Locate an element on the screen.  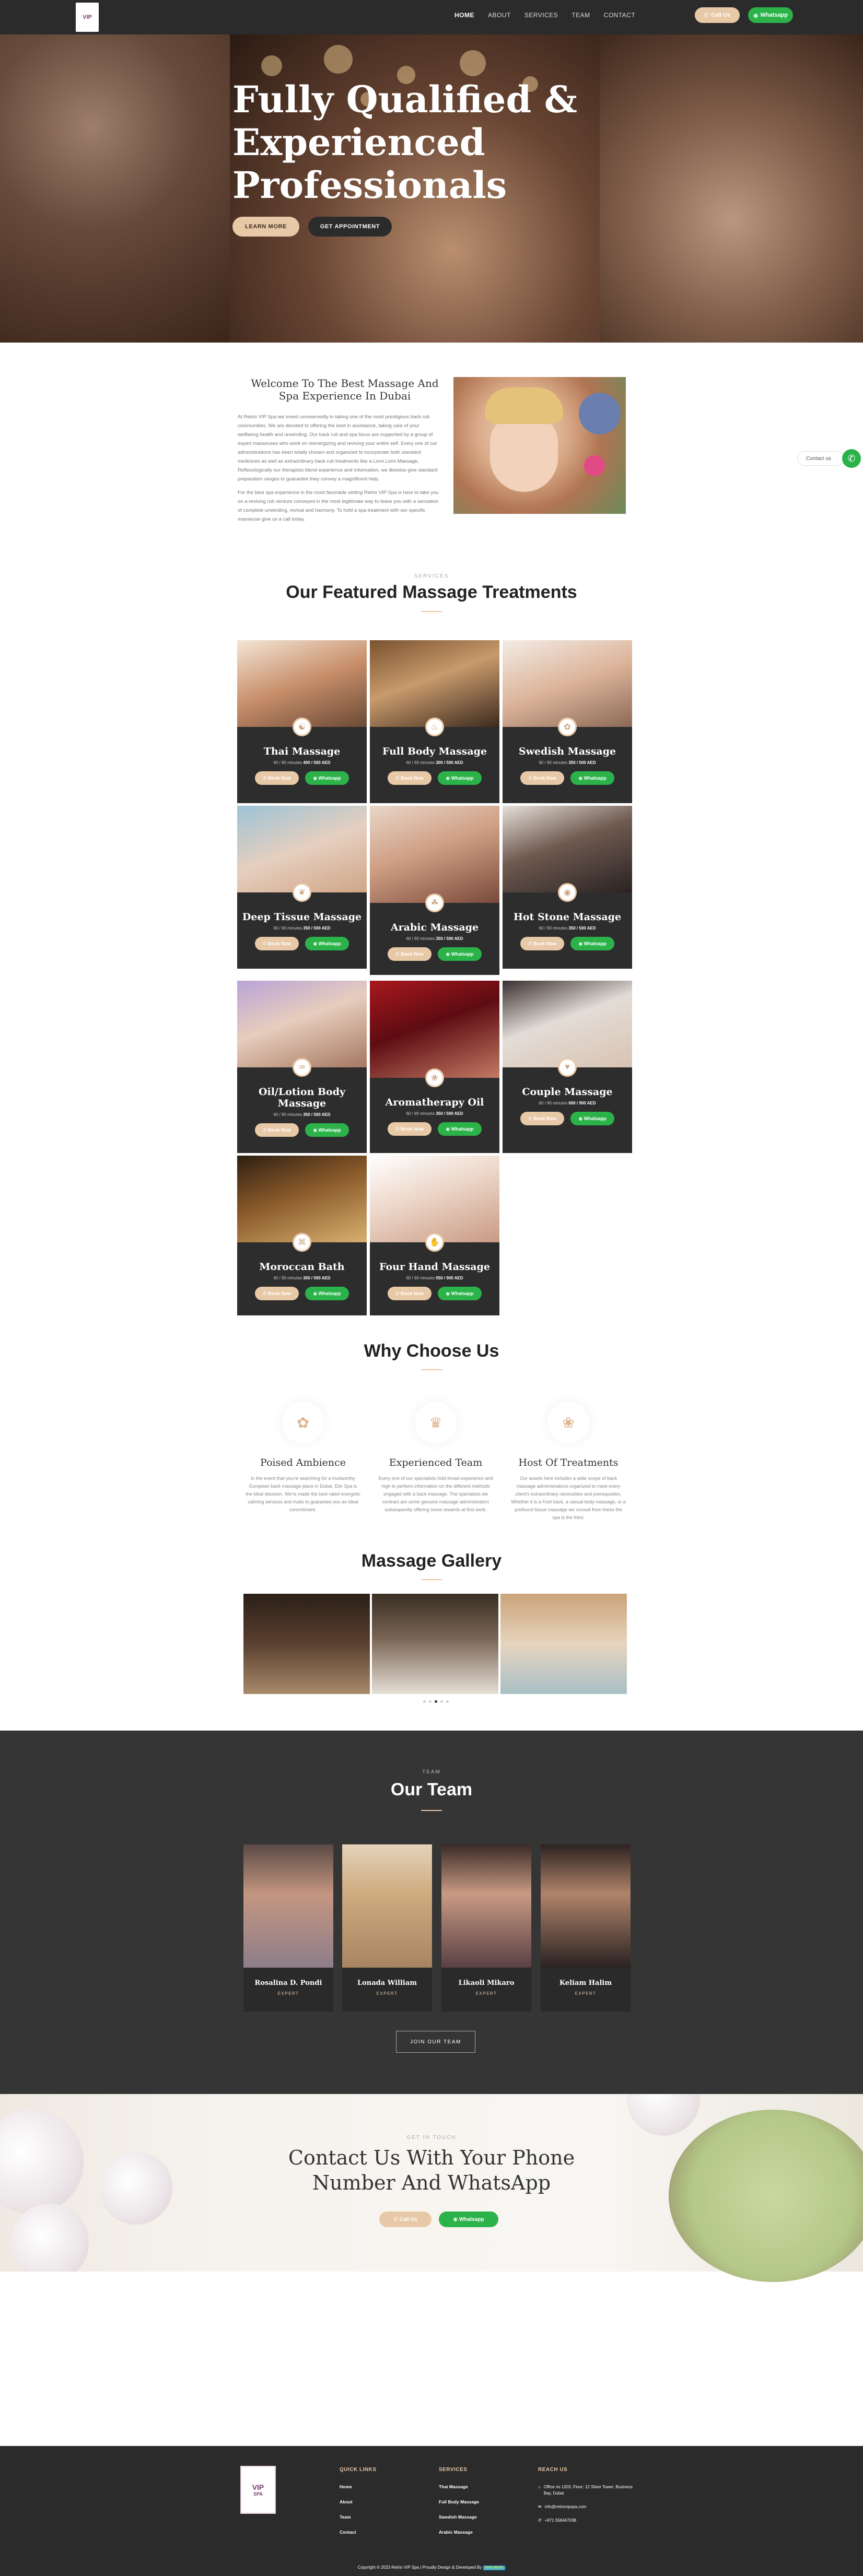
site-logo: VIP is located at coordinates (87, 17).